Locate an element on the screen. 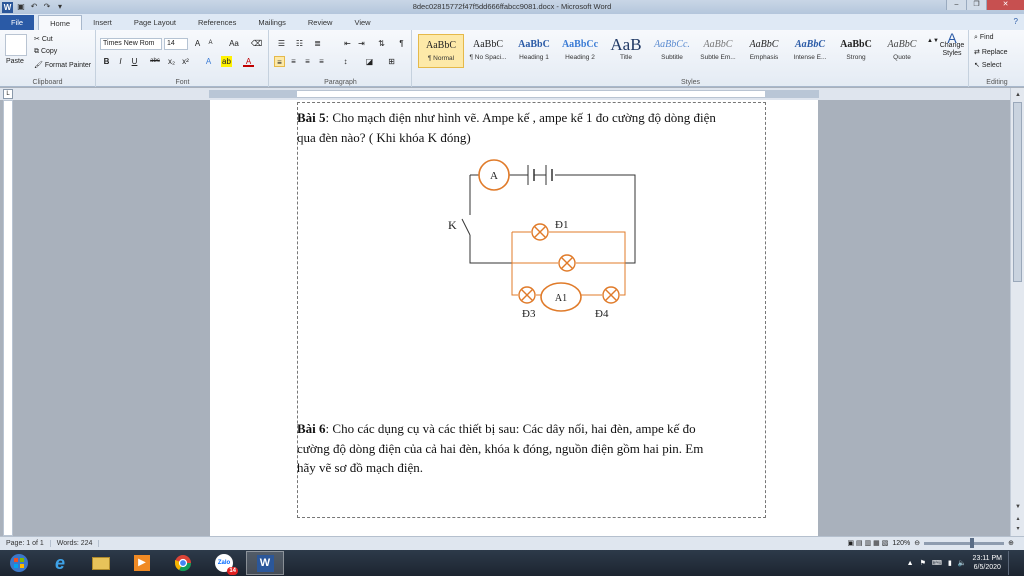 Image resolution: width=1024 pixels, height=576 pixels. prev-page-icon: ▴ is located at coordinates (1018, 519).